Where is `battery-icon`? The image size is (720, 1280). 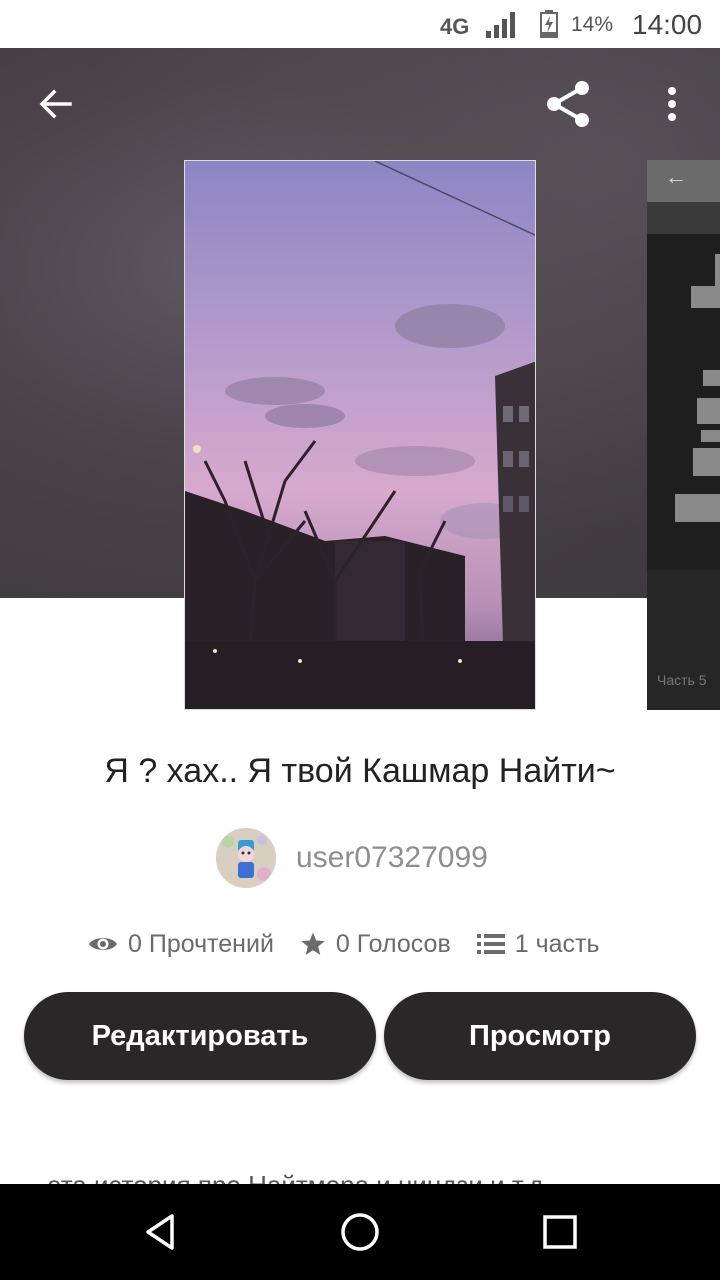
battery-icon is located at coordinates (549, 24).